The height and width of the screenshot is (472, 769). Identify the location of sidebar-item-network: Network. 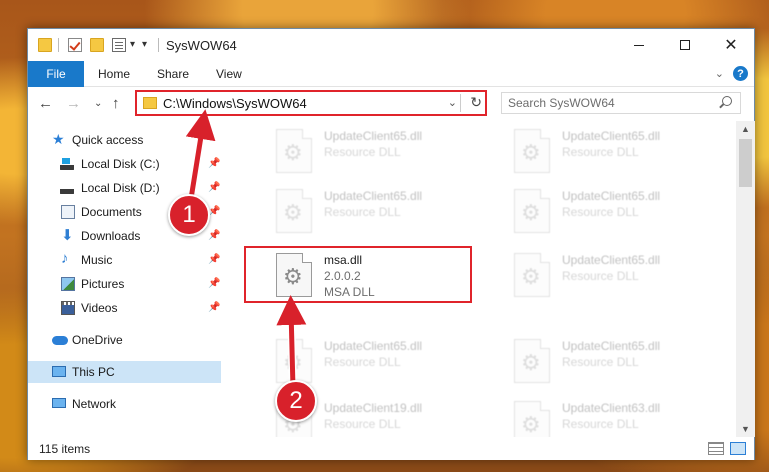
(124, 404).